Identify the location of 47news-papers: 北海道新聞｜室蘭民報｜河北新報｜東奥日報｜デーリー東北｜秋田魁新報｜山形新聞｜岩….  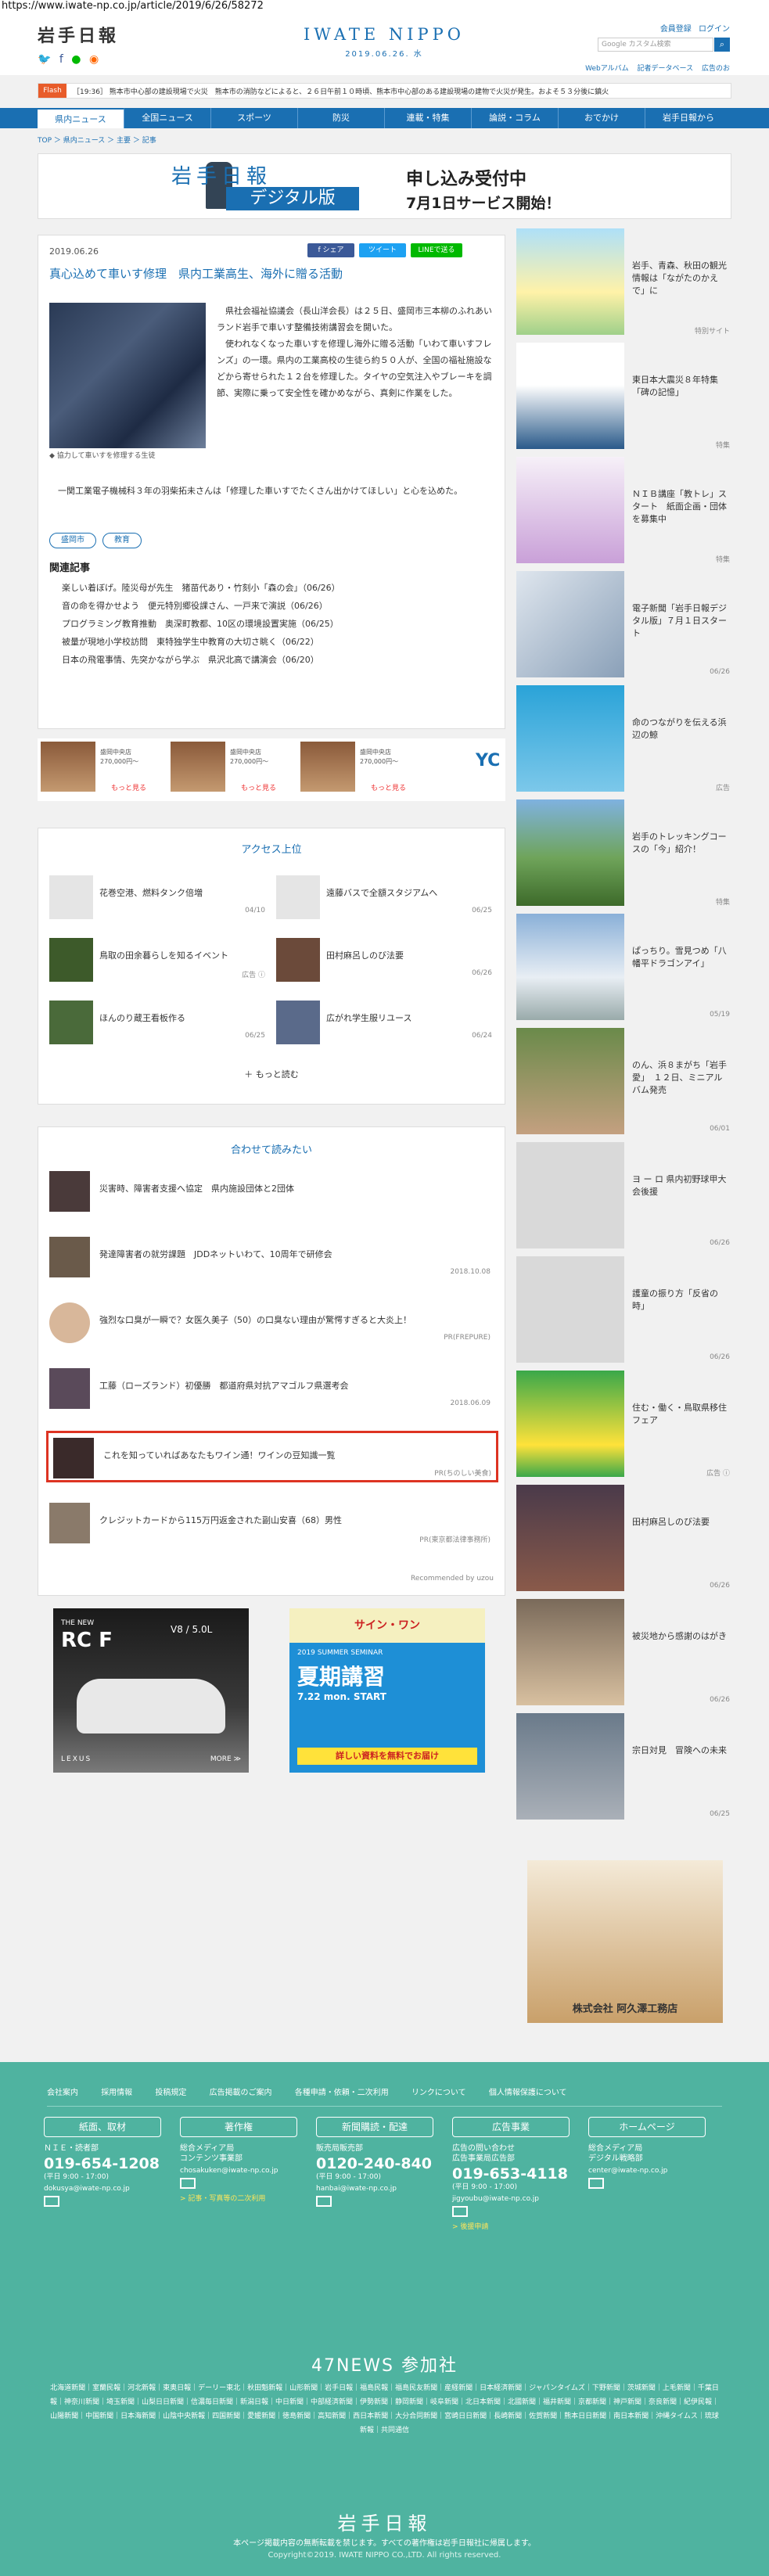
(384, 2410).